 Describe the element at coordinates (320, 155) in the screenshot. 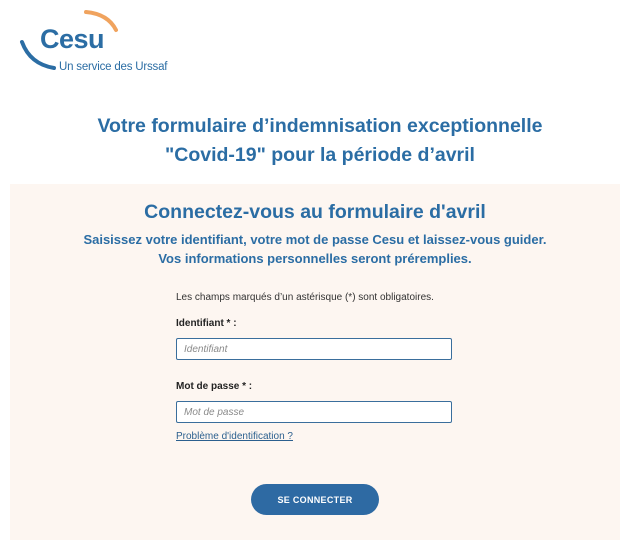

I see `page-title-line2: "Covid-19" pour la période d’avril` at that location.